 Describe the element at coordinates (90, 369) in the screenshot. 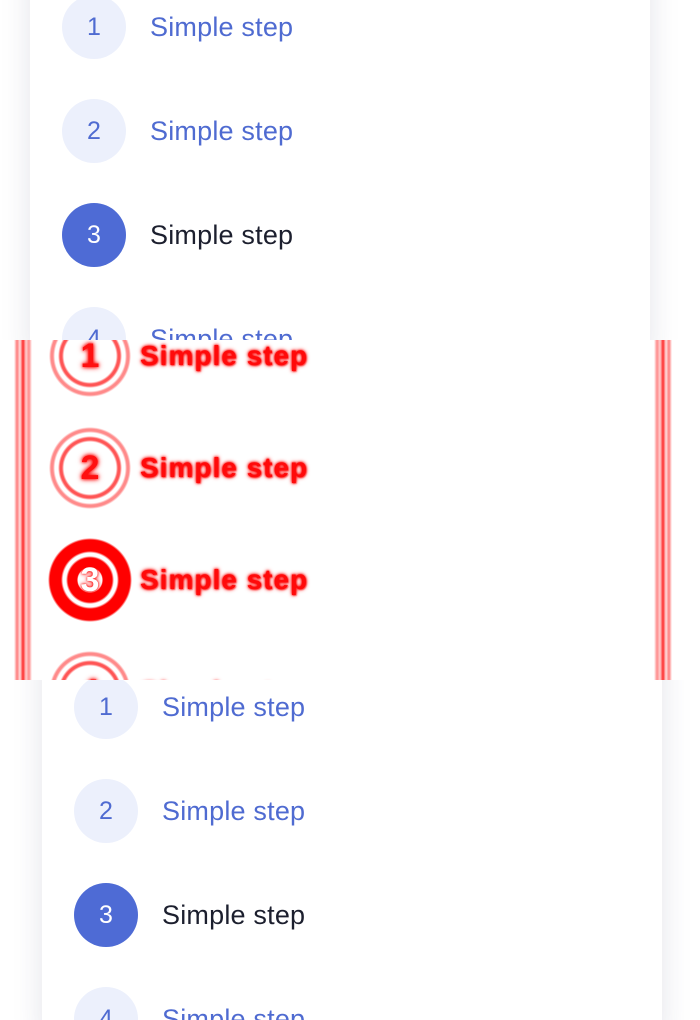

I see `glitched-step-number-badge: 1` at that location.